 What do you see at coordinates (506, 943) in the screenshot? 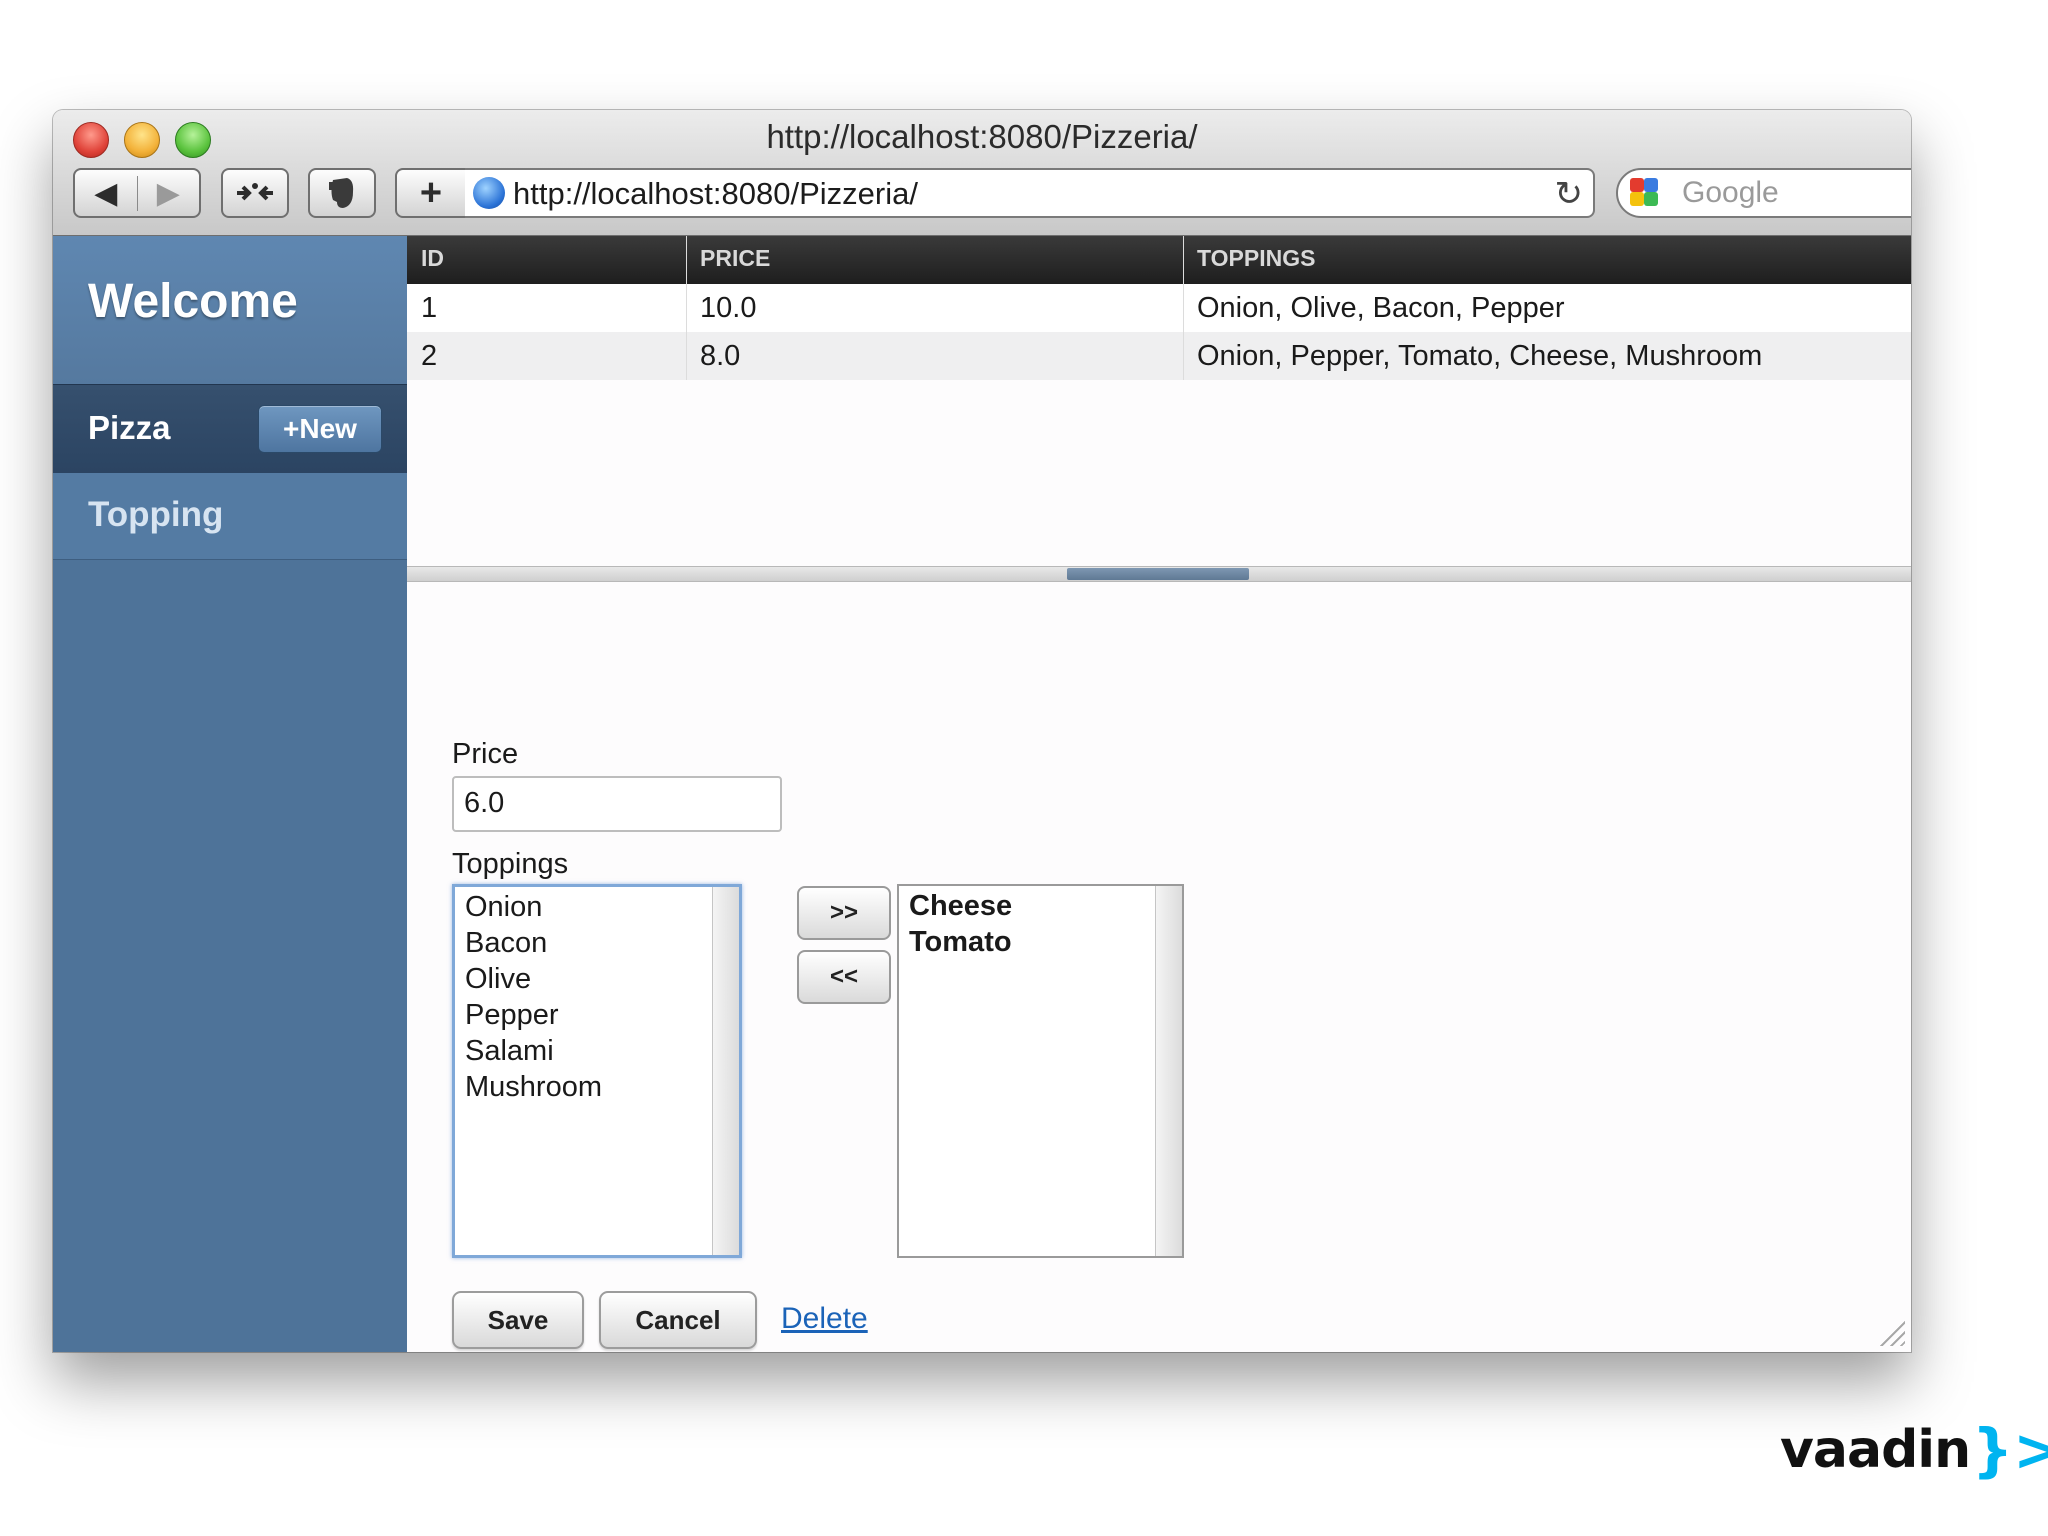
I see `list-item: Bacon` at bounding box center [506, 943].